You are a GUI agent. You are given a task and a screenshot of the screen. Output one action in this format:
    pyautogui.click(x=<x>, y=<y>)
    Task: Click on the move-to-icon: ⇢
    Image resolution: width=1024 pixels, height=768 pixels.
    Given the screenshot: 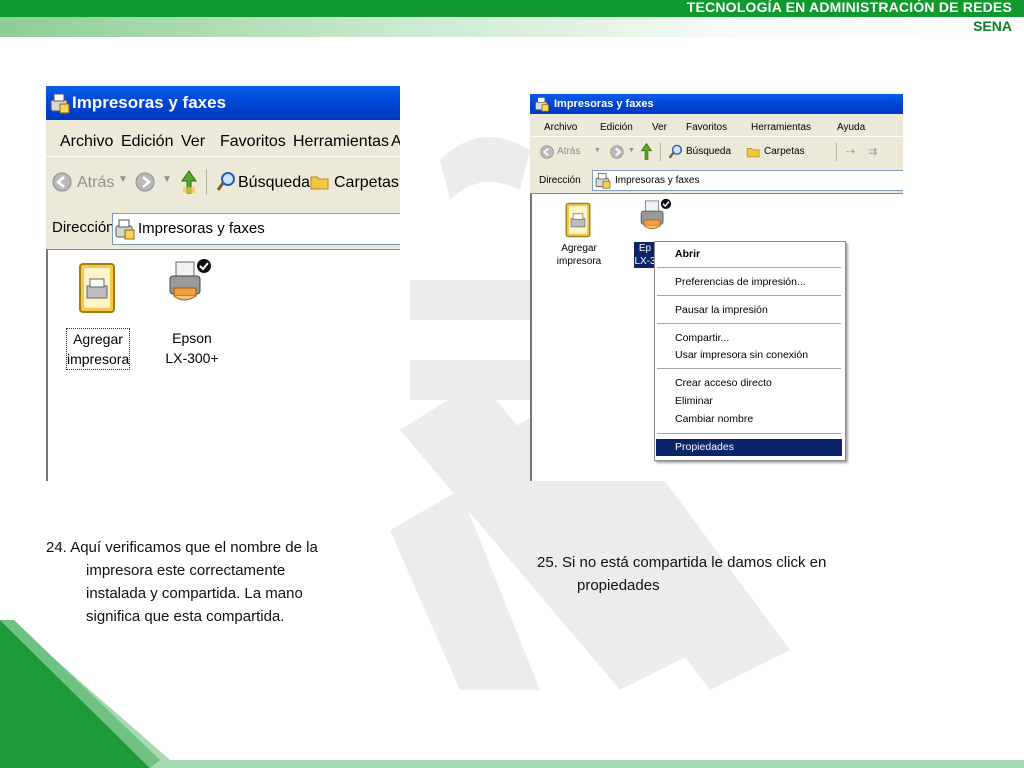 What is the action you would take?
    pyautogui.click(x=850, y=151)
    